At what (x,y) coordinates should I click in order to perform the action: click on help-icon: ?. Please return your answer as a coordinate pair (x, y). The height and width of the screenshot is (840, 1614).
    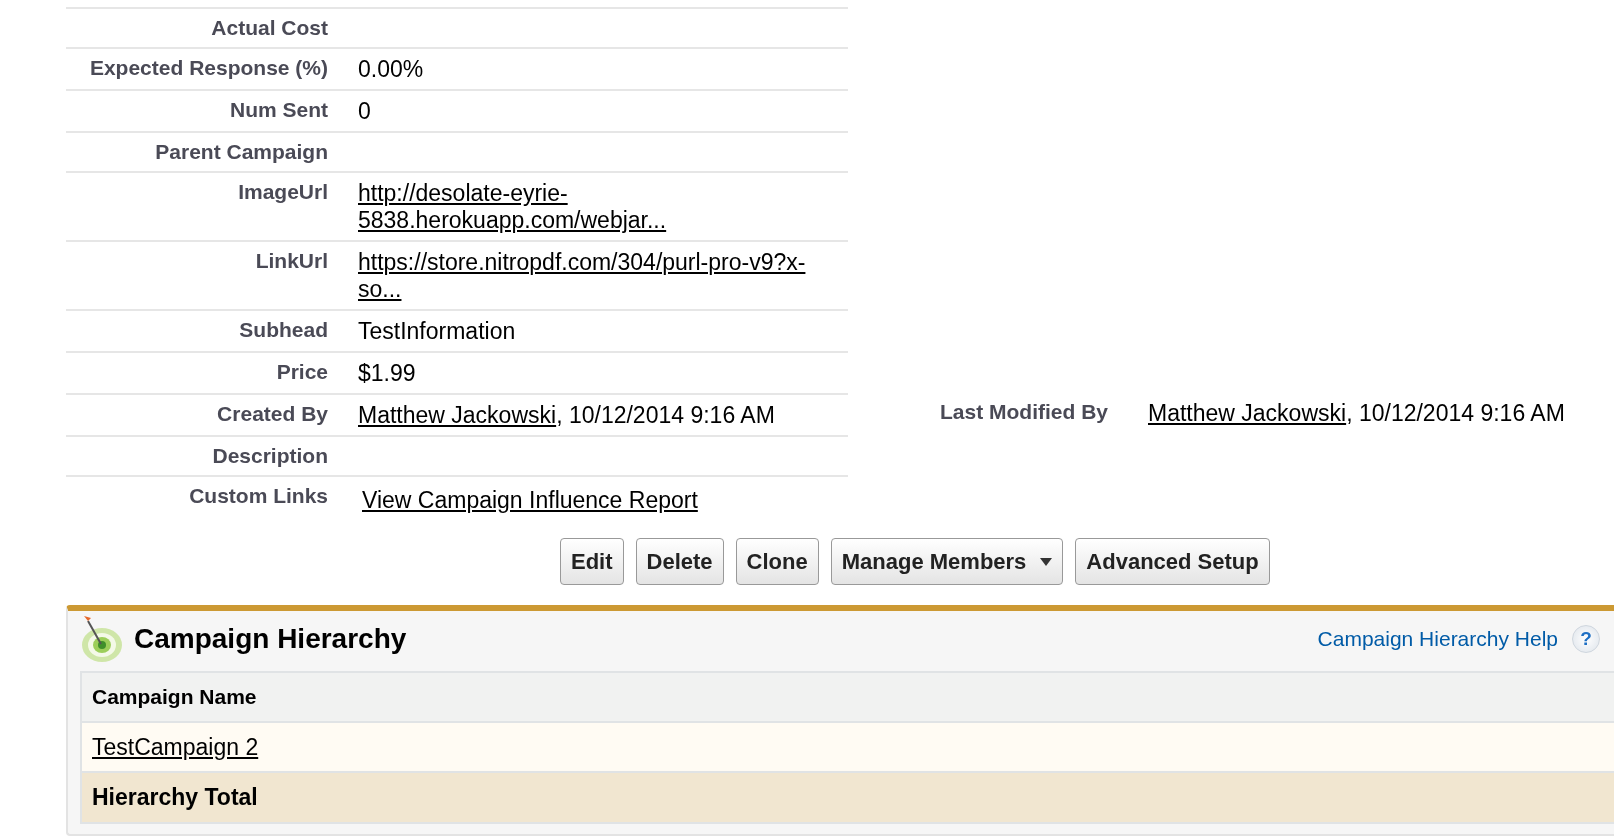
    Looking at the image, I should click on (1586, 639).